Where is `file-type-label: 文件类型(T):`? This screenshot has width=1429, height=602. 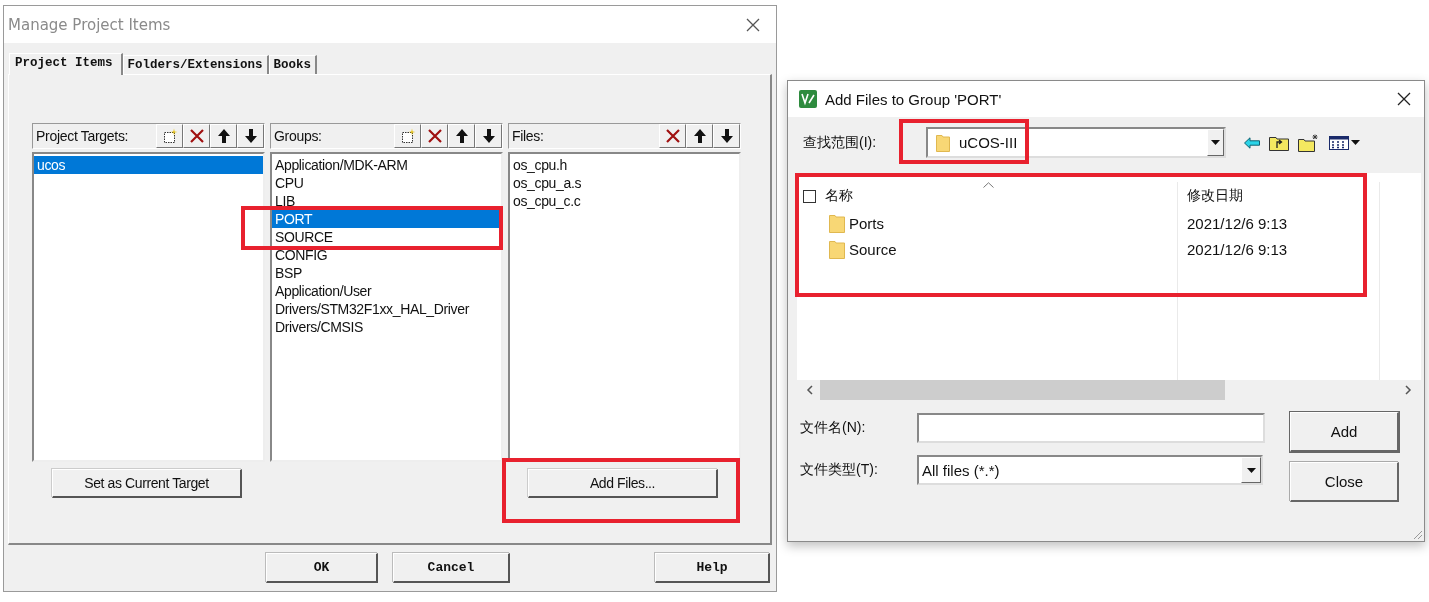 file-type-label: 文件类型(T): is located at coordinates (839, 470).